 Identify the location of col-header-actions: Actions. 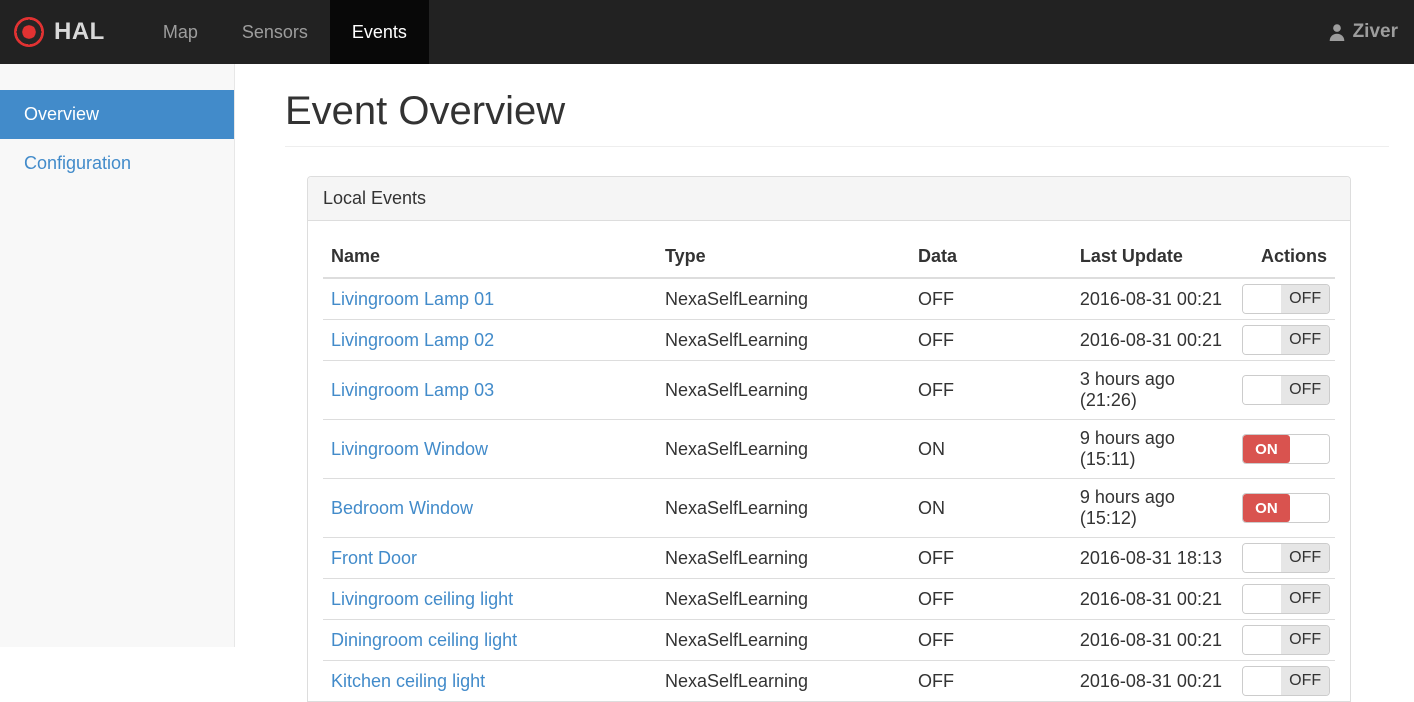
(1284, 257).